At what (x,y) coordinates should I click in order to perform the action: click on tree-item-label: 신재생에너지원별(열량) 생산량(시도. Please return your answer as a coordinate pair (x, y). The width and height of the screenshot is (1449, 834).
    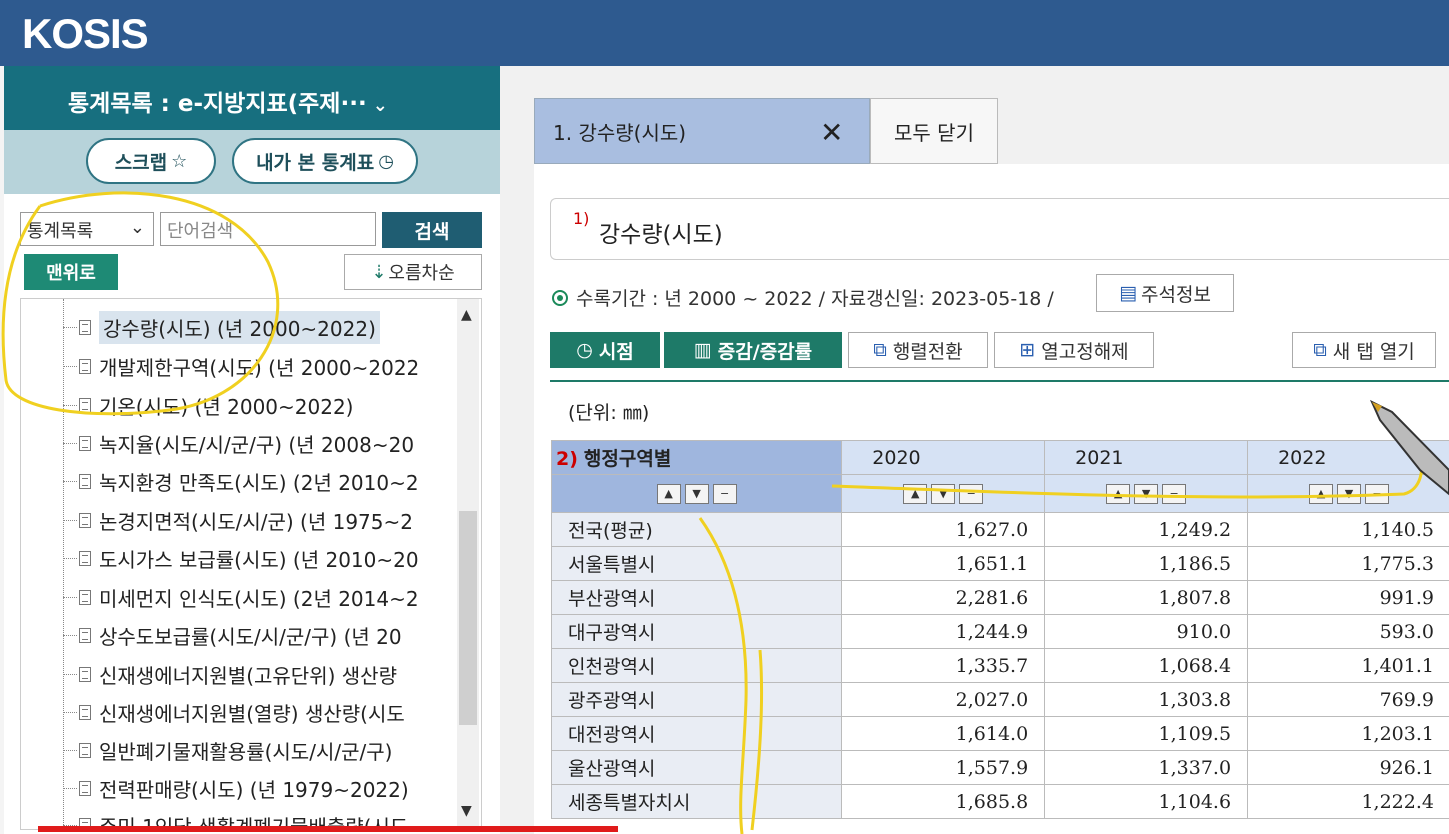
    Looking at the image, I should click on (252, 713).